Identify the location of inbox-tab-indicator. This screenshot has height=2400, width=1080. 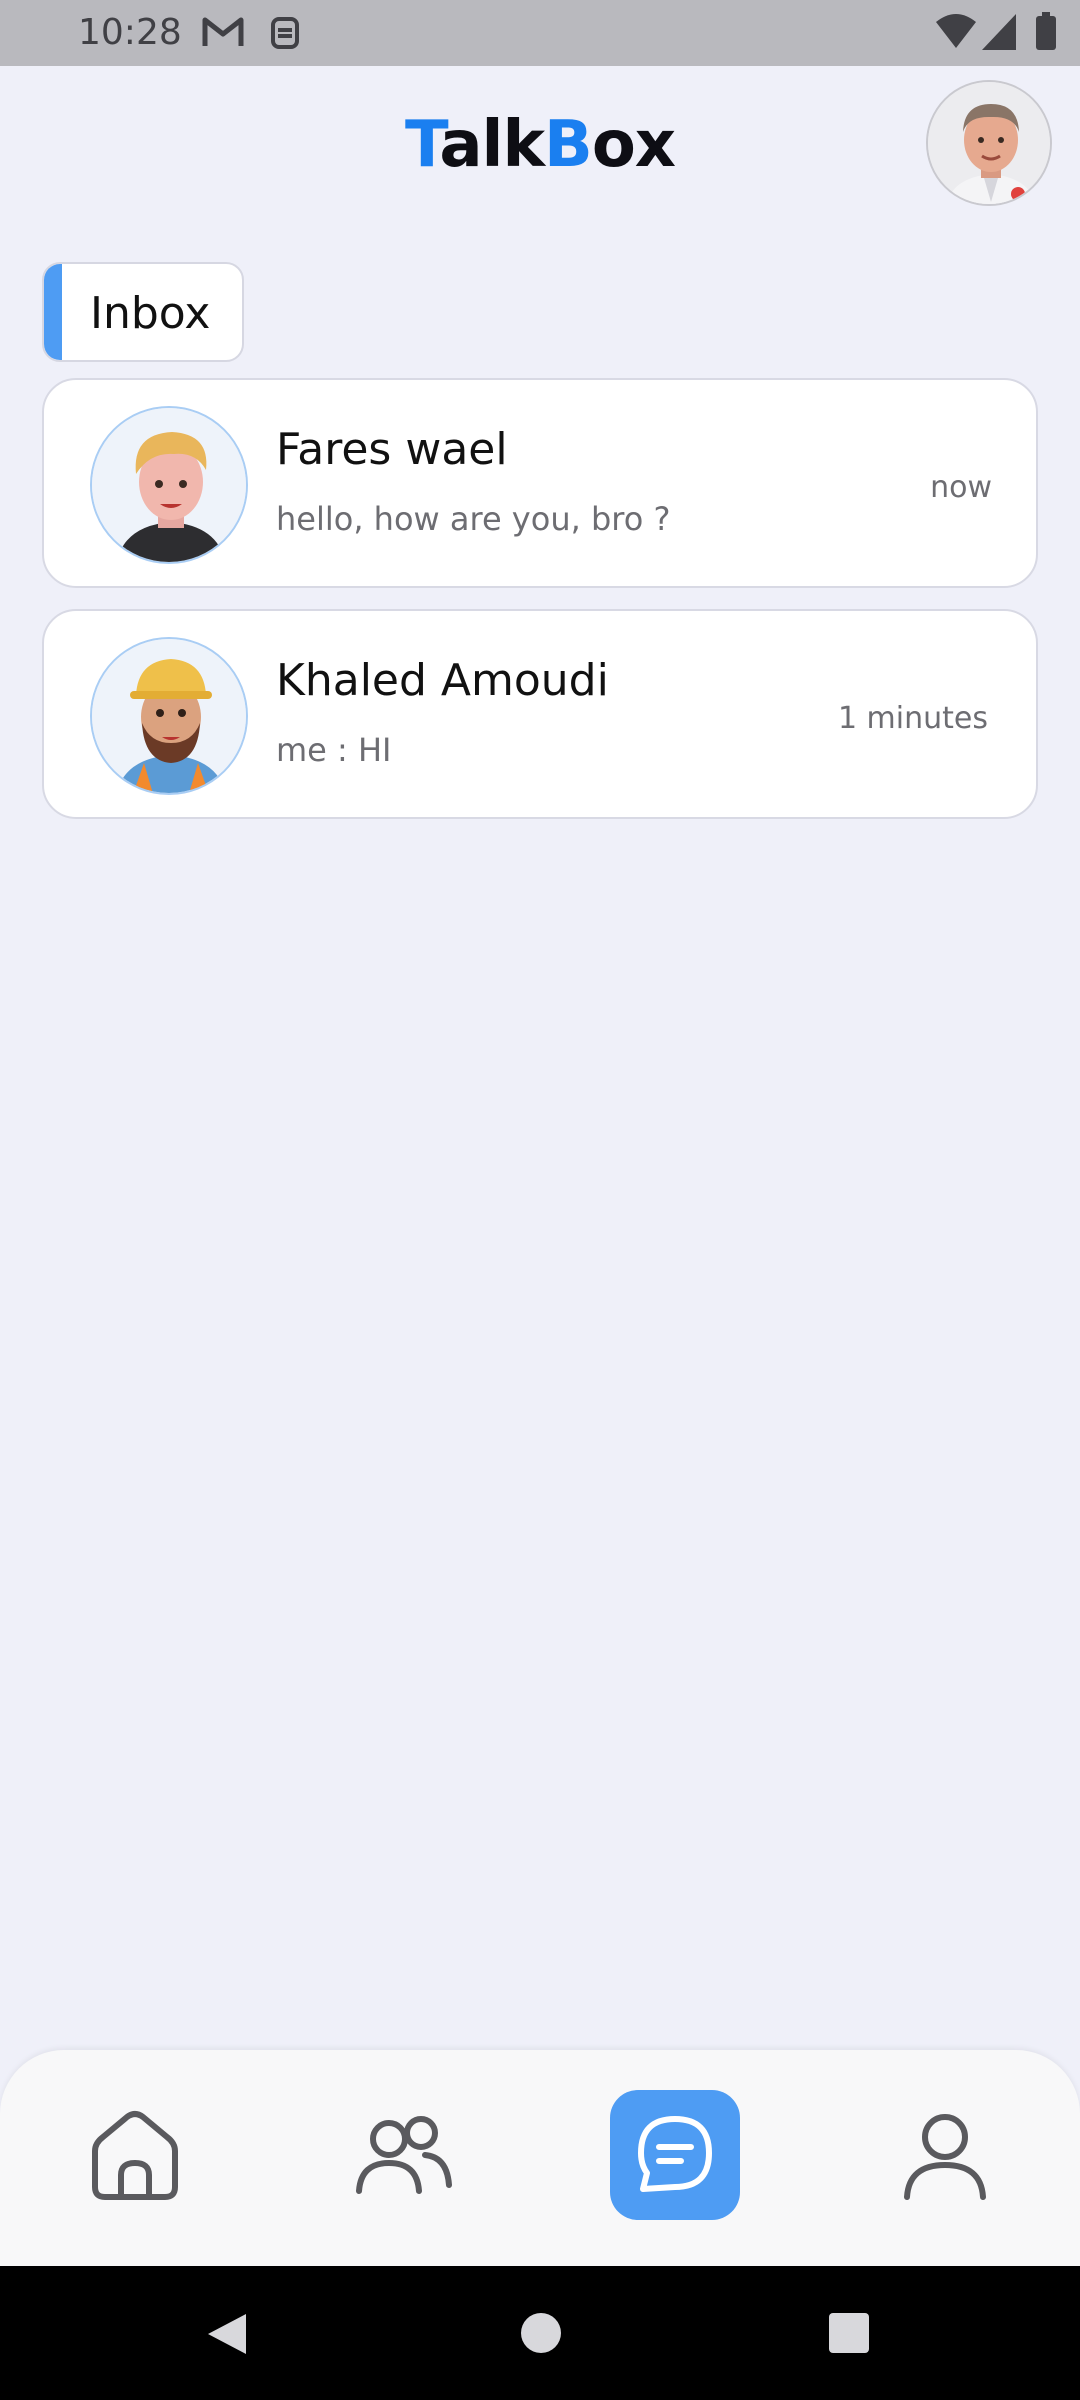
(53, 312).